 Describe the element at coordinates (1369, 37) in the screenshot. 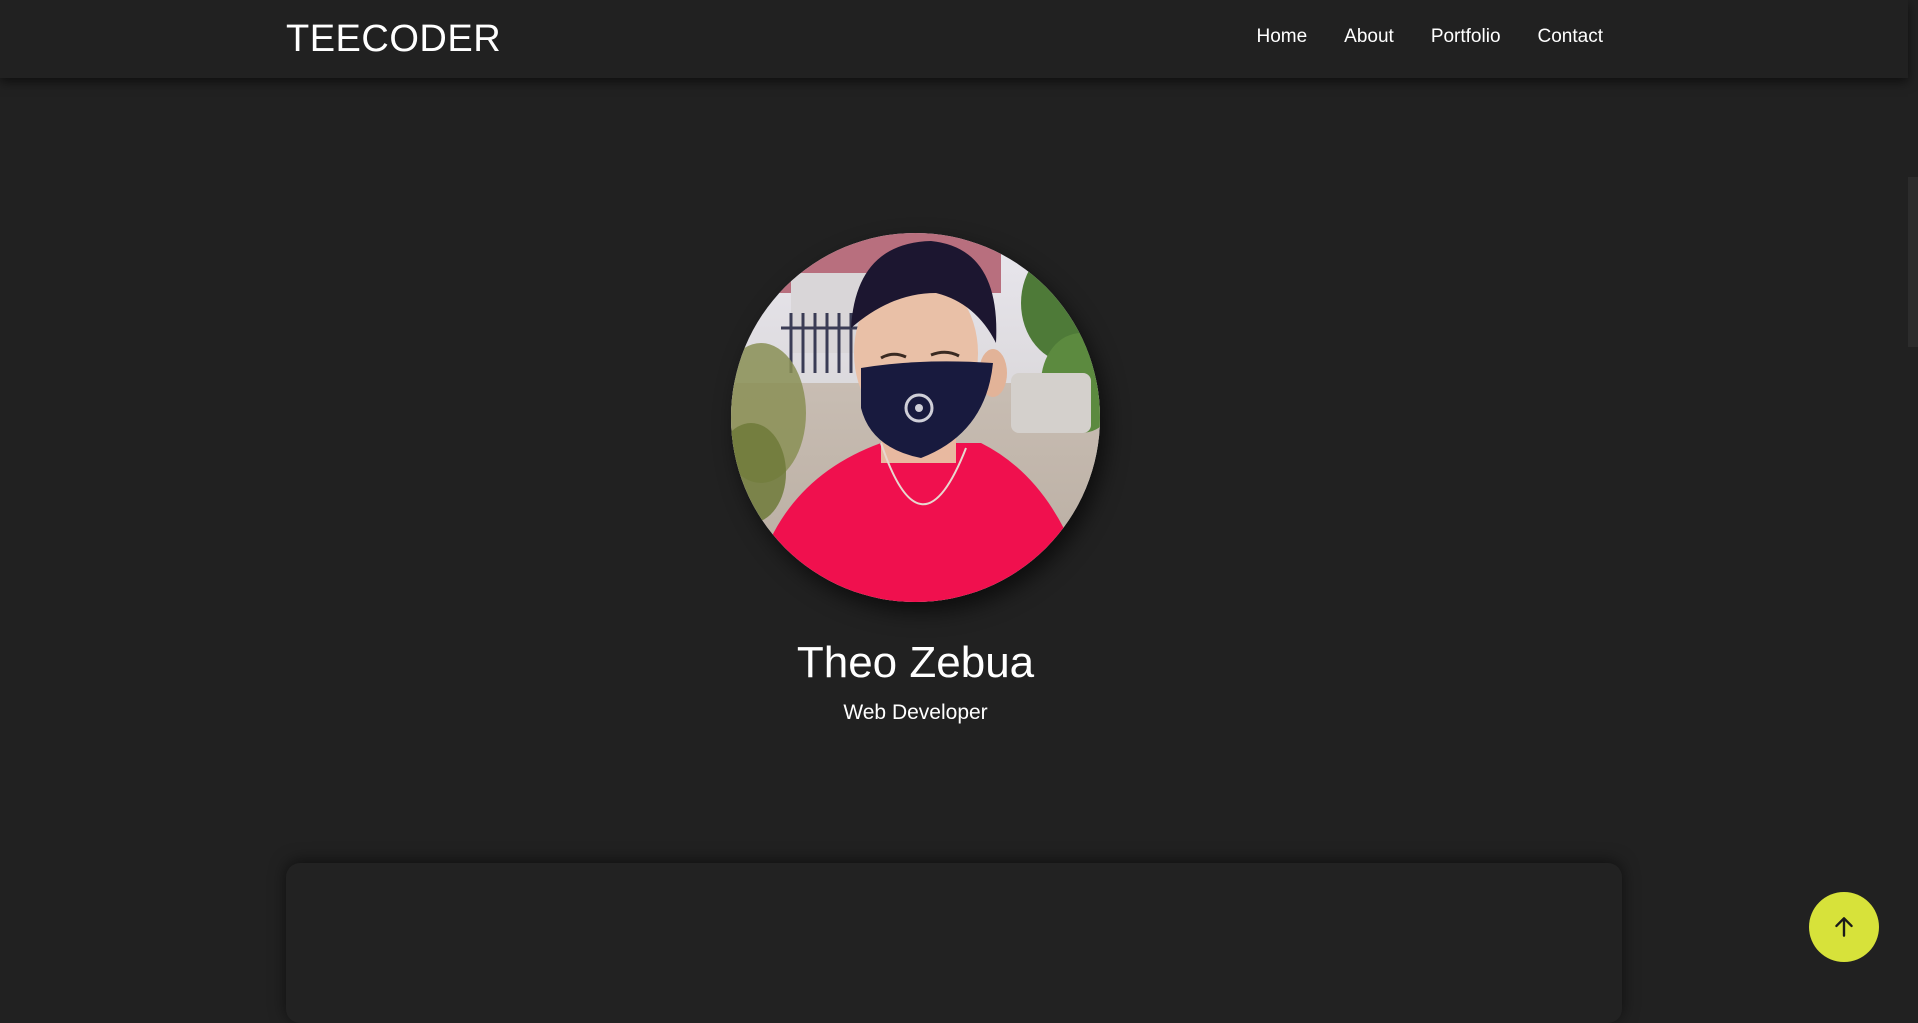

I see `nav-link-about: About` at that location.